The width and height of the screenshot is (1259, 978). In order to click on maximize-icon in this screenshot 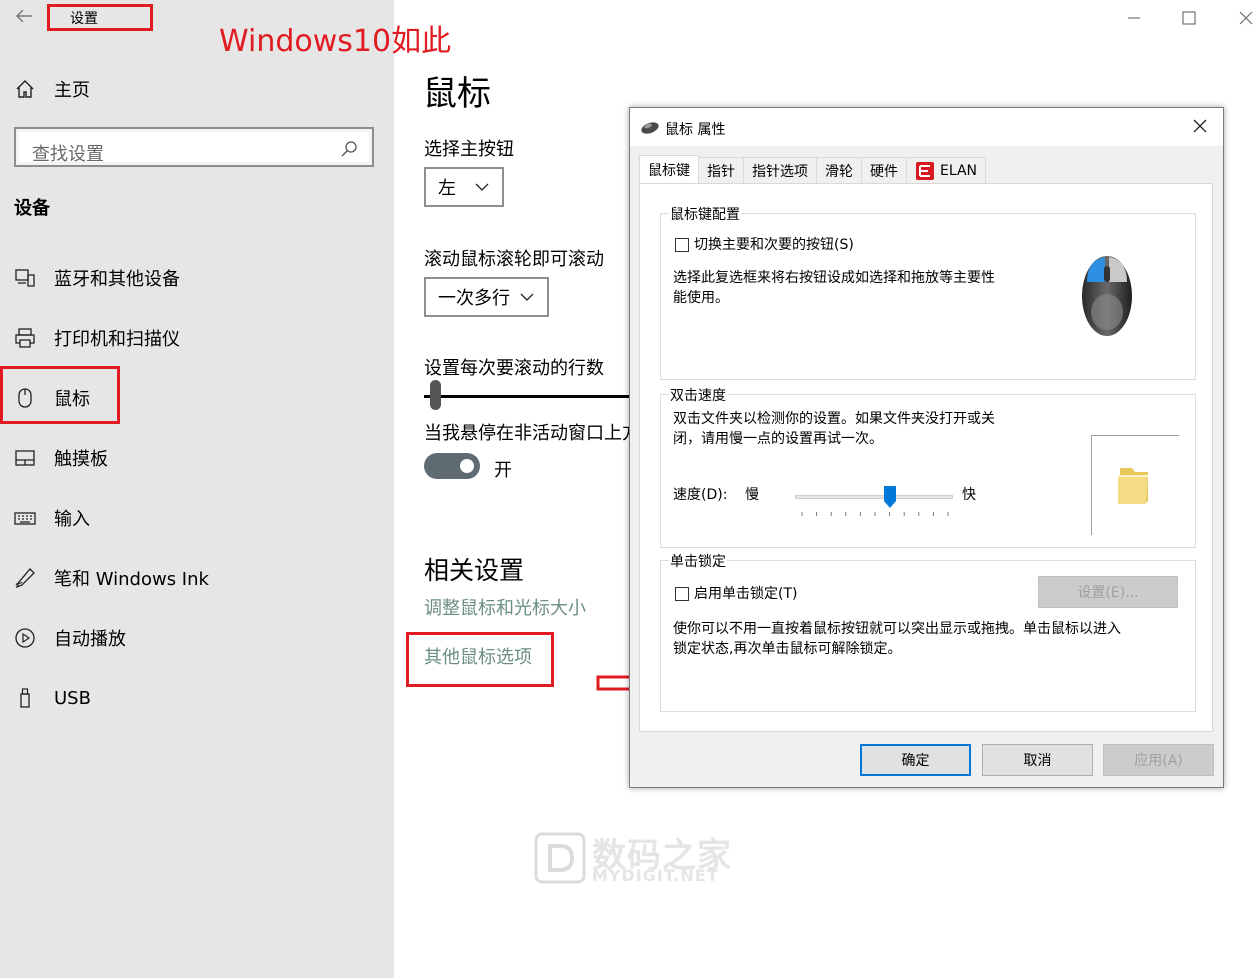, I will do `click(1189, 18)`.